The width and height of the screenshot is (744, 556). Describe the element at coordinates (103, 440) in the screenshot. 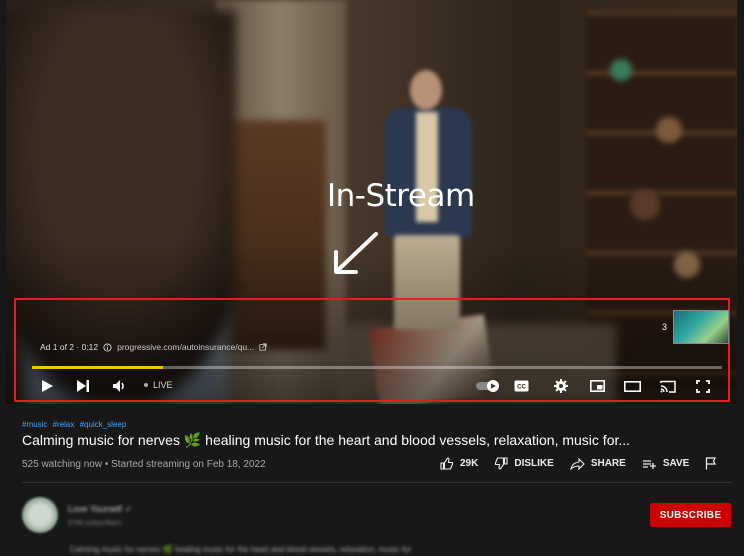

I see `video-title-text: Calming music for nerves` at that location.